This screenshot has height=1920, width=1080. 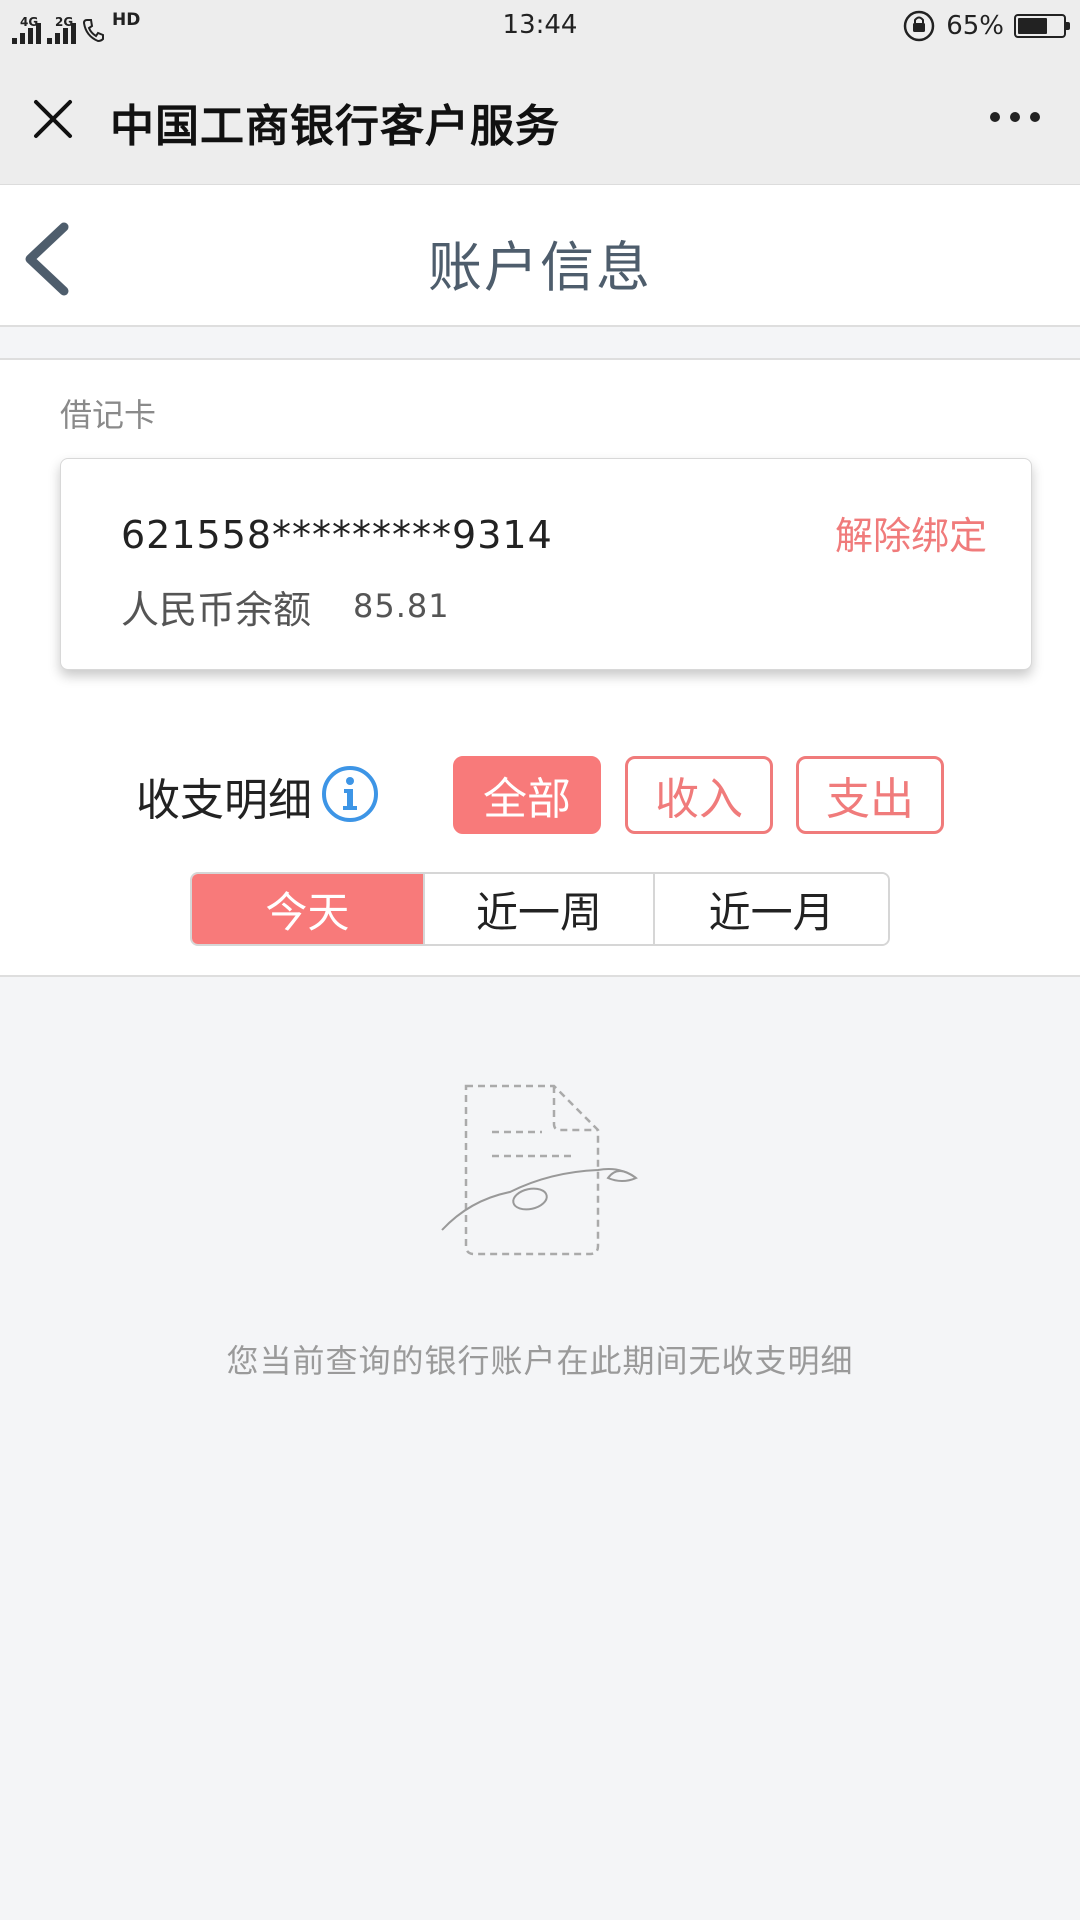 What do you see at coordinates (919, 26) in the screenshot?
I see `rotation-lock-icon` at bounding box center [919, 26].